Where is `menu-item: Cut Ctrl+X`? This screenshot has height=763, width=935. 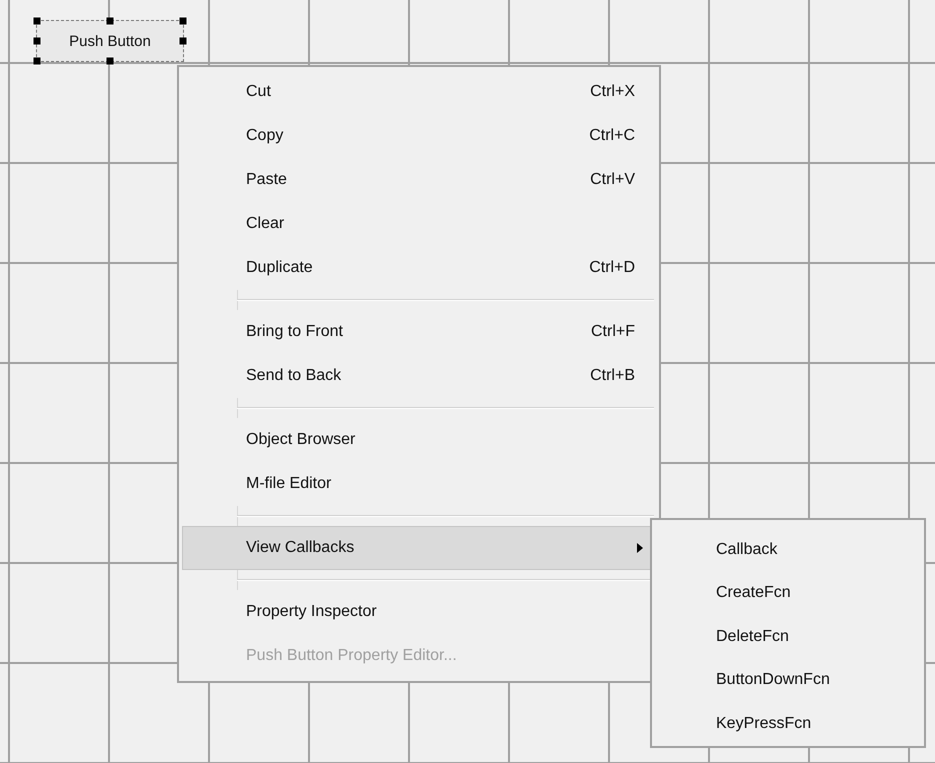
menu-item: Cut Ctrl+X is located at coordinates (419, 92).